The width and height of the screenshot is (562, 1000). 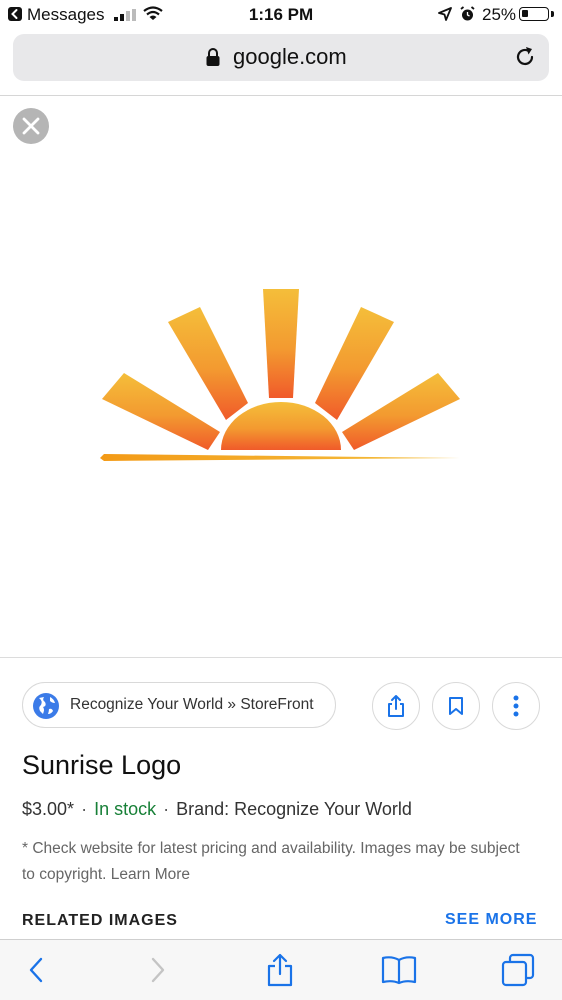 I want to click on forward-button, so click(x=158, y=970).